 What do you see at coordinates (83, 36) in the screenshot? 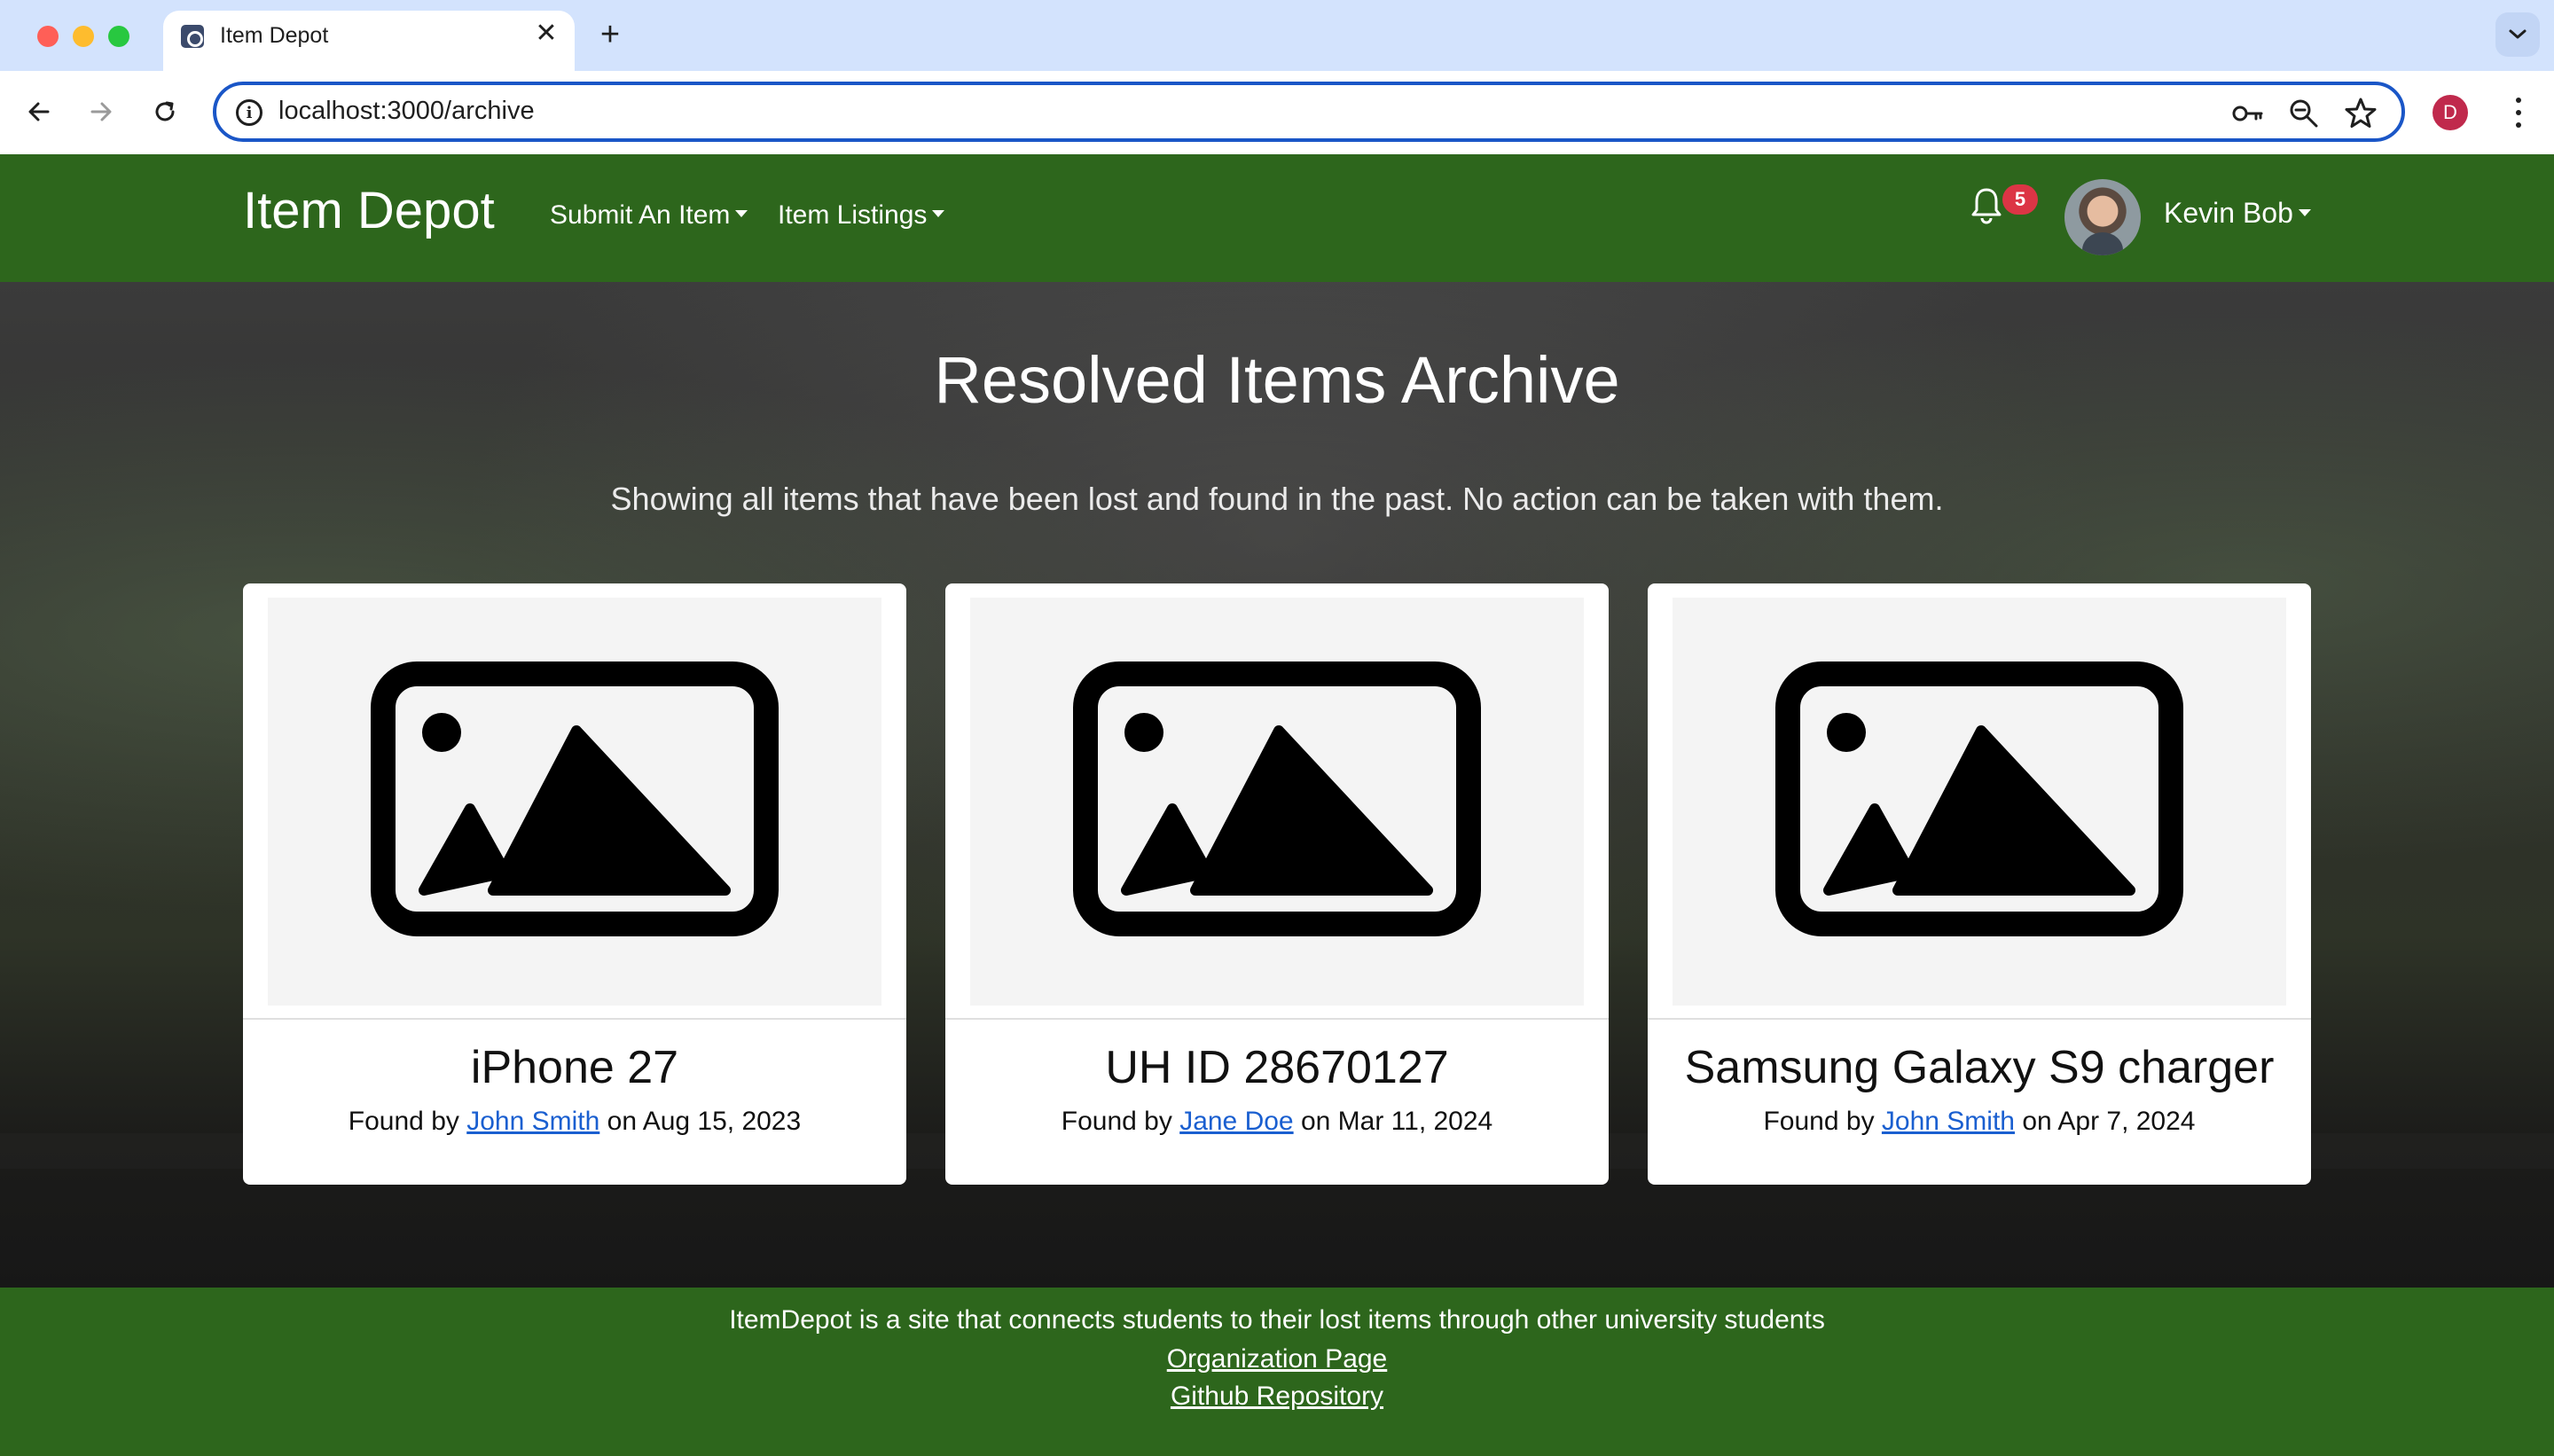
I see `window-minimize-button` at bounding box center [83, 36].